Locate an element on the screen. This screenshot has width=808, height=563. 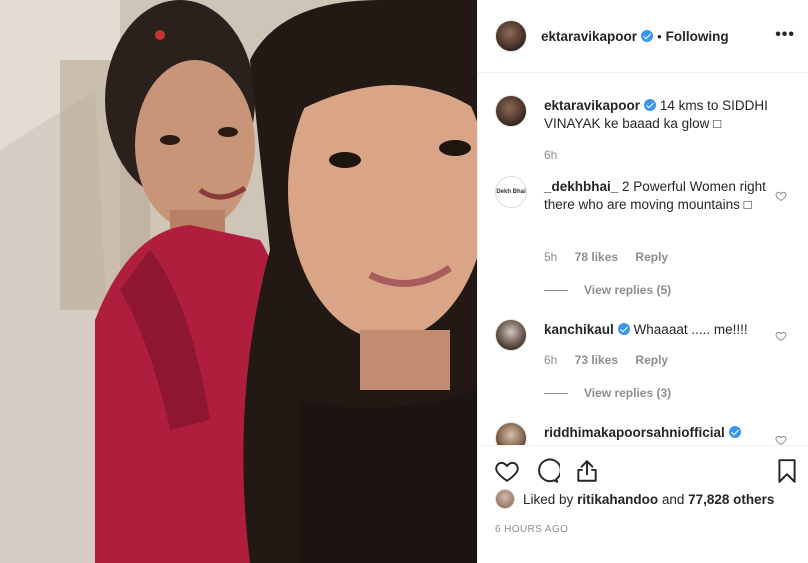
like-heart-icon is located at coordinates (507, 471).